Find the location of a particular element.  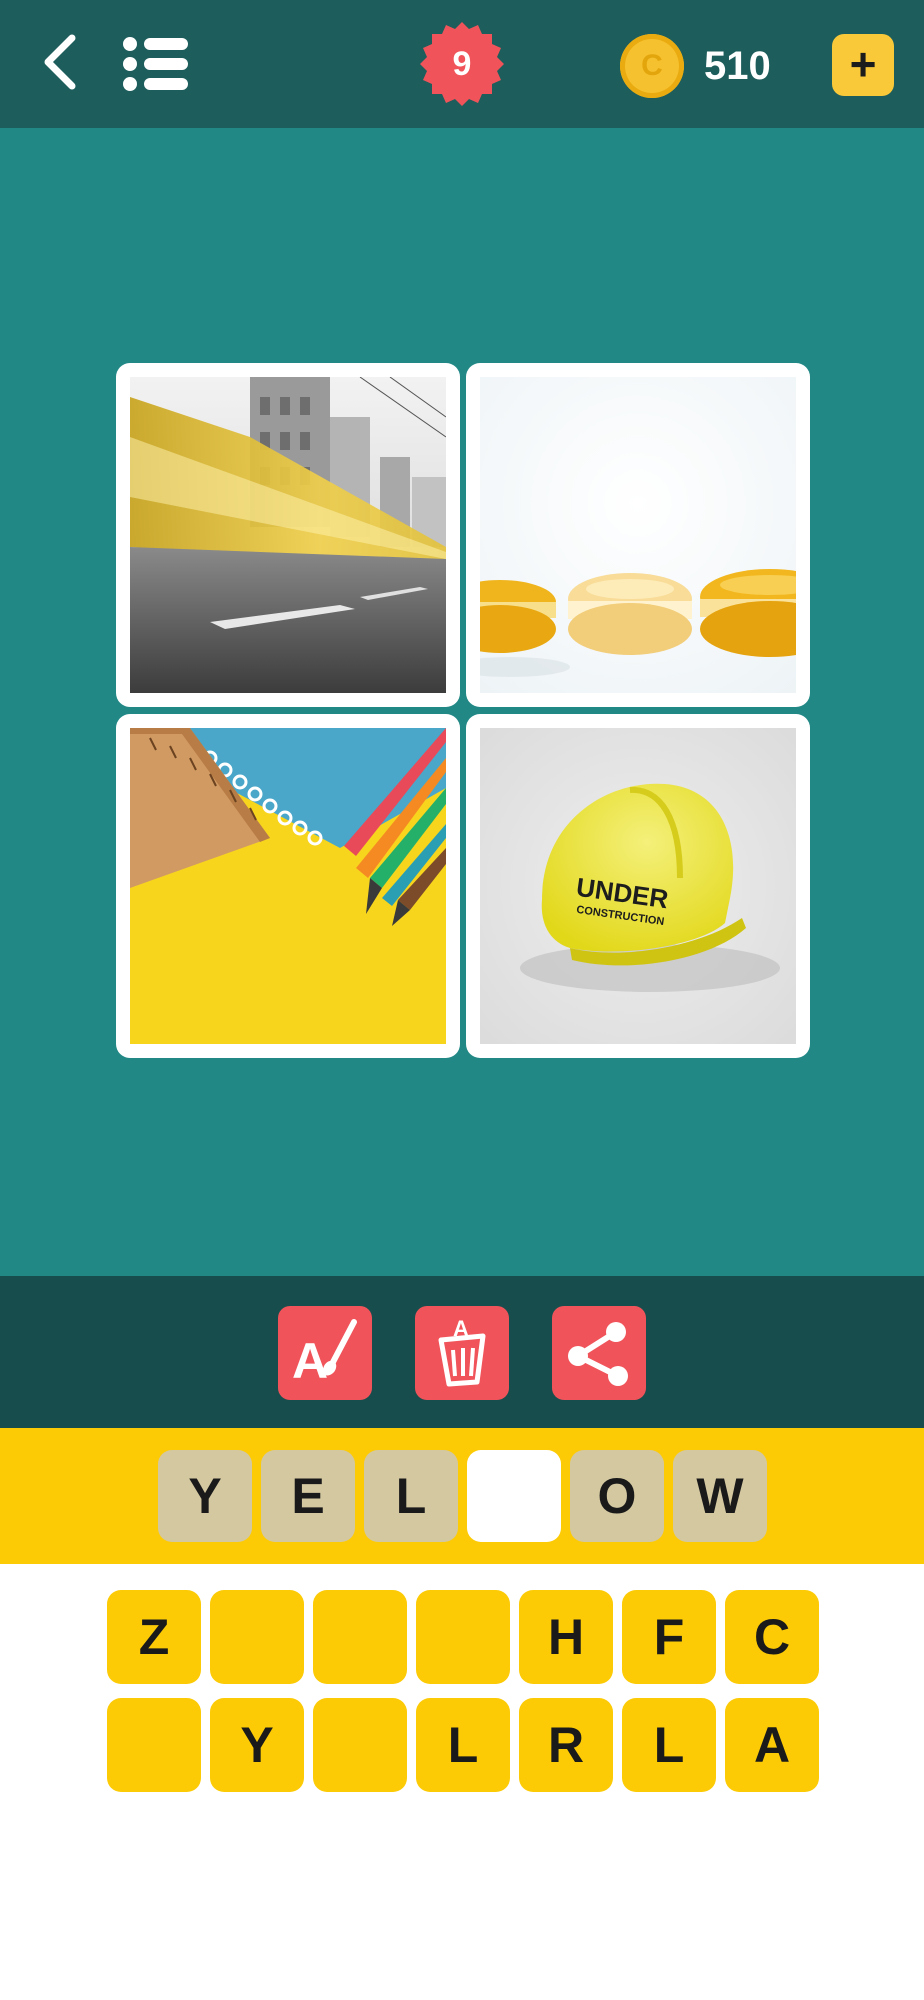

answer-slot-letter: E is located at coordinates (308, 1496).